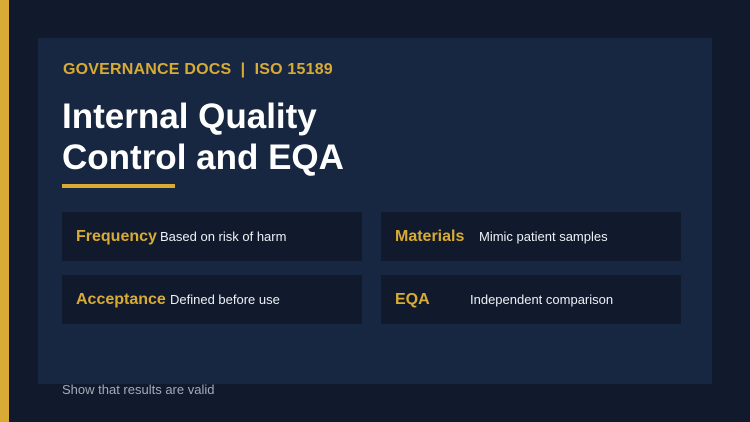  What do you see at coordinates (430, 236) in the screenshot?
I see `card-term: Materials` at bounding box center [430, 236].